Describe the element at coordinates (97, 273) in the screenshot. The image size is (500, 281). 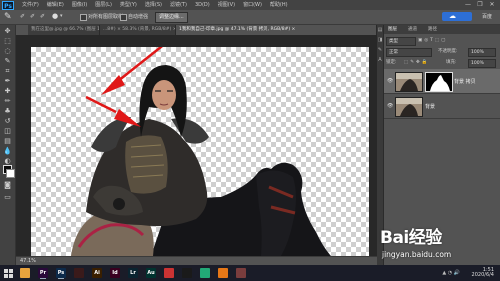
I see `illustrator-icon: Ai` at that location.